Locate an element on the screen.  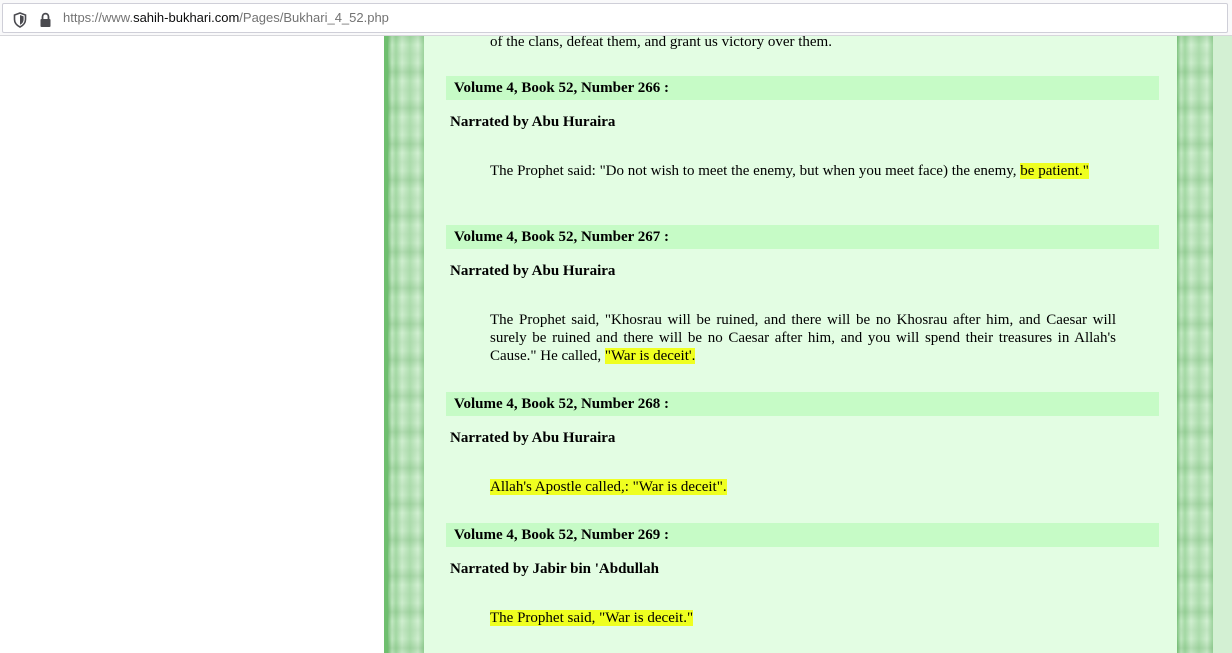
highlighted-text: be patient." is located at coordinates (1054, 171).